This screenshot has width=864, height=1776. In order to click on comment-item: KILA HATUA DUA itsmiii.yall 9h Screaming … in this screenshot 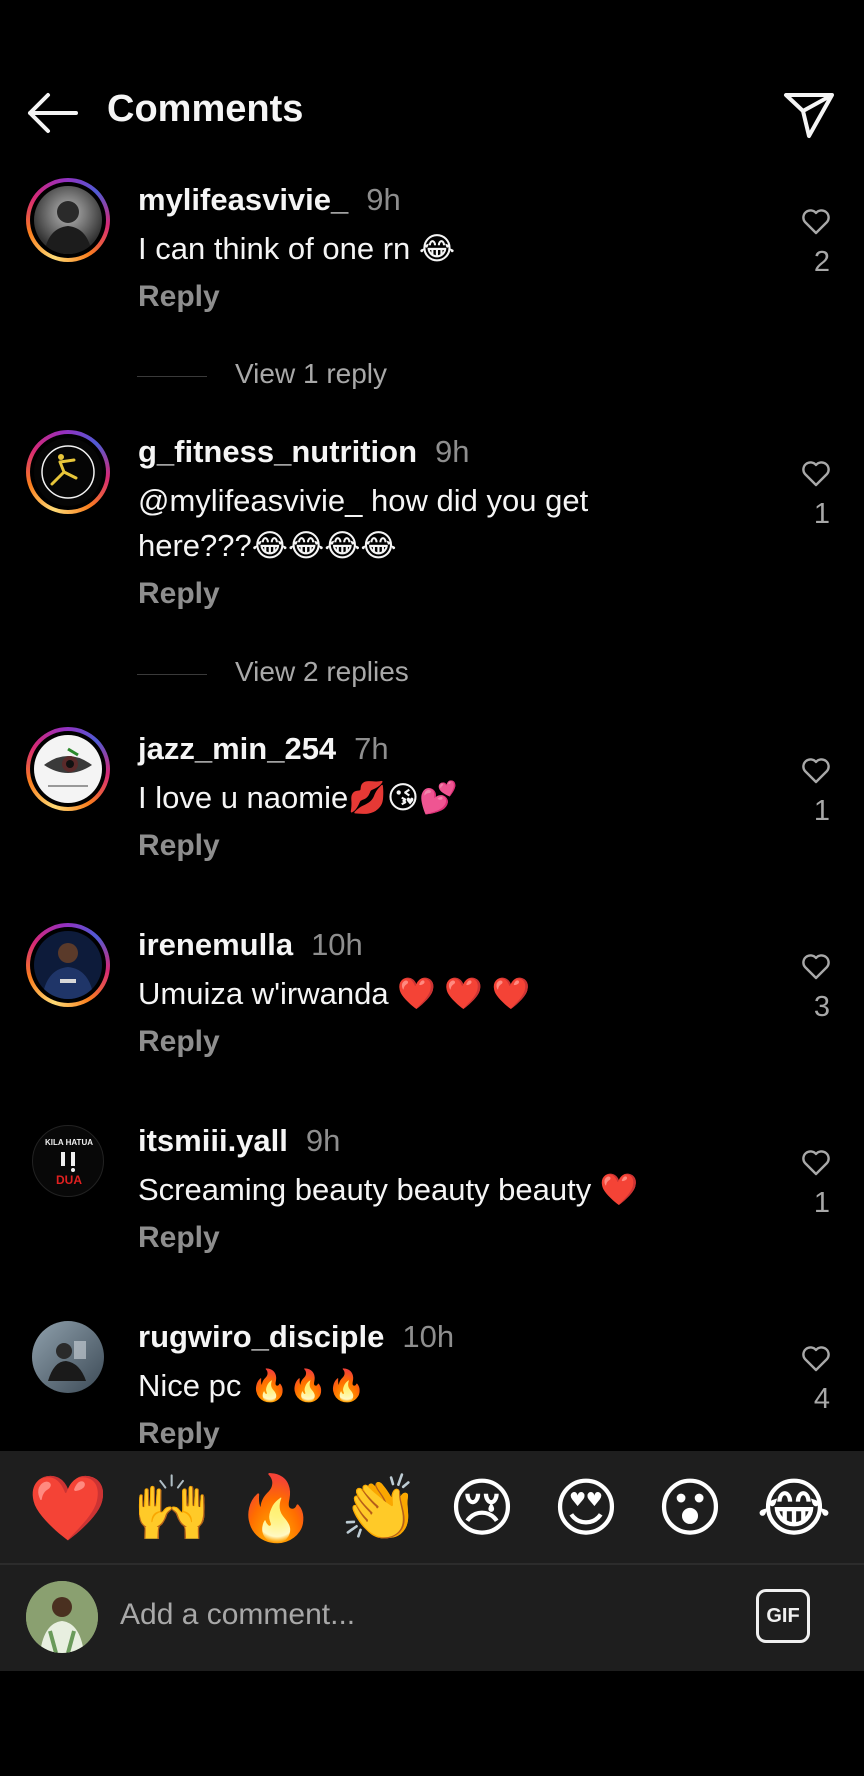, I will do `click(432, 1196)`.